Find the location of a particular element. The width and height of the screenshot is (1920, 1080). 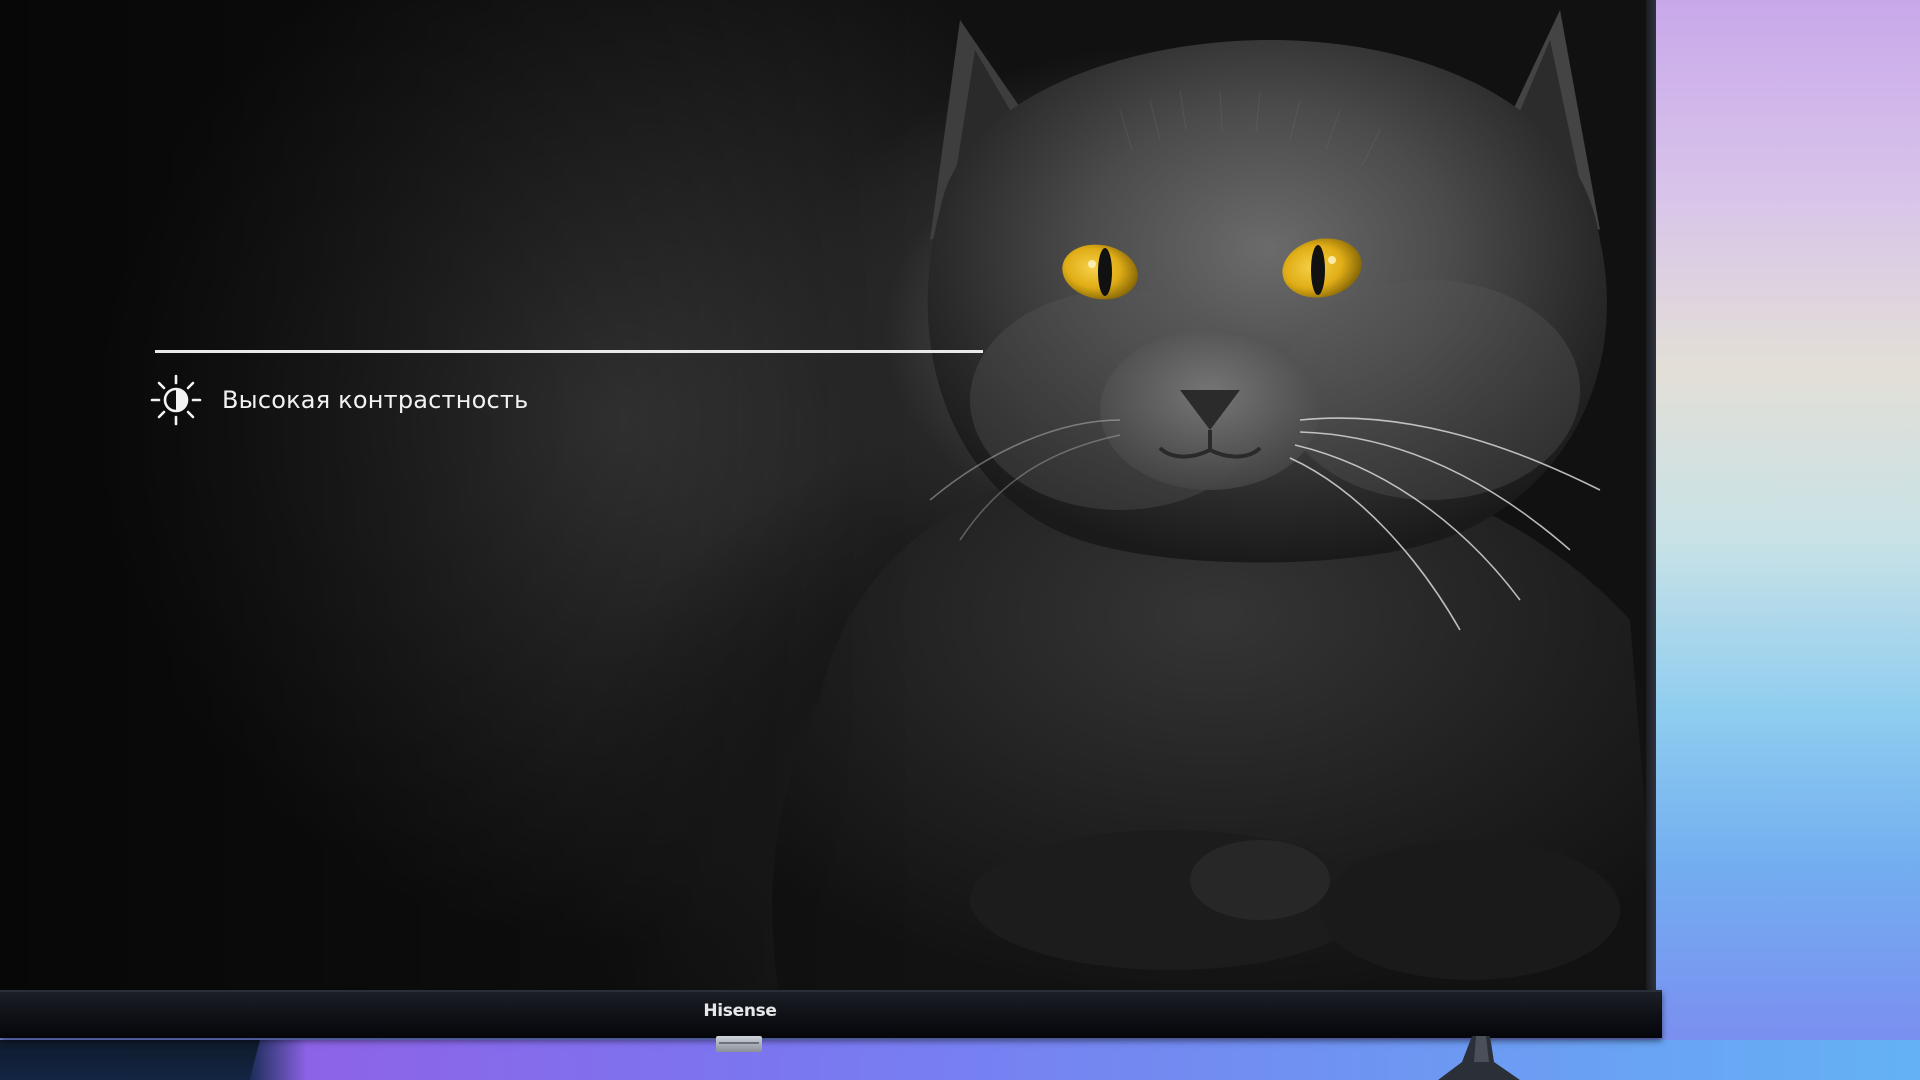

feature-label: Высокая контрастность is located at coordinates (375, 400).